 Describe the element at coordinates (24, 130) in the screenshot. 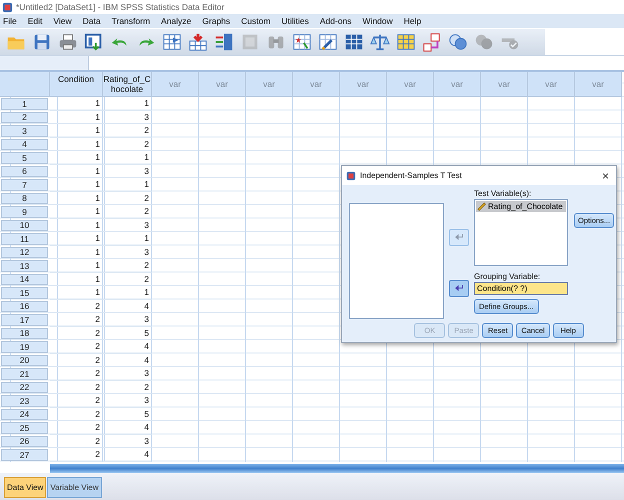

I see `row-header: 3` at that location.